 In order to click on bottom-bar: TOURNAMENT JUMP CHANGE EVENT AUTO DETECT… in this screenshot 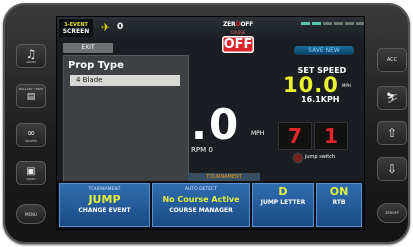, I will do `click(210, 205)`.